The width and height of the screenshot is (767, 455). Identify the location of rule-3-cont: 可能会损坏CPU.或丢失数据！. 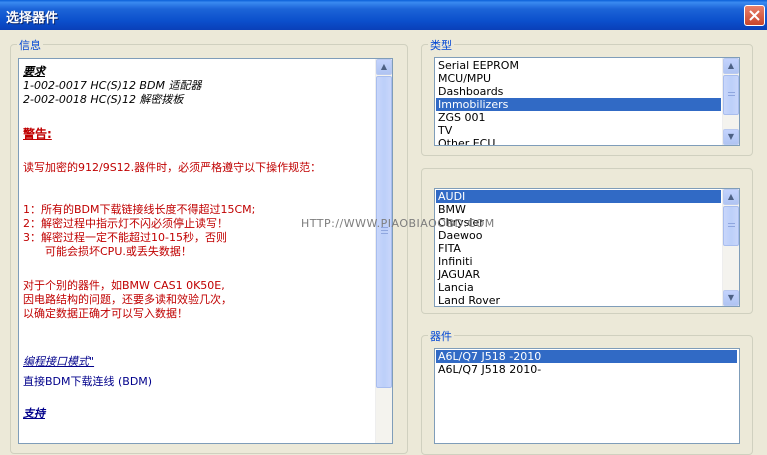
(118, 251).